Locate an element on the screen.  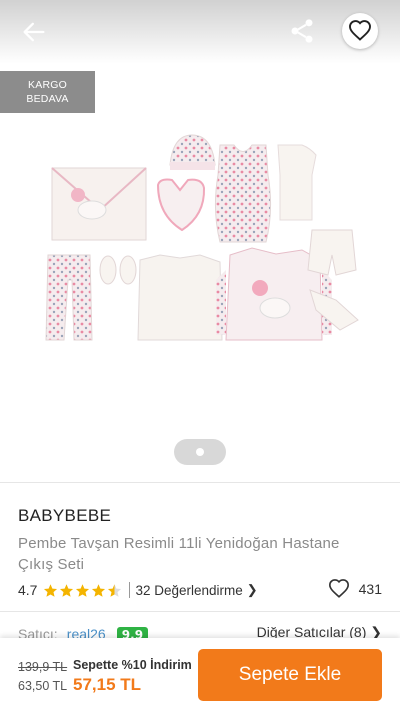
badge-line-1: KARGO is located at coordinates (47, 85).